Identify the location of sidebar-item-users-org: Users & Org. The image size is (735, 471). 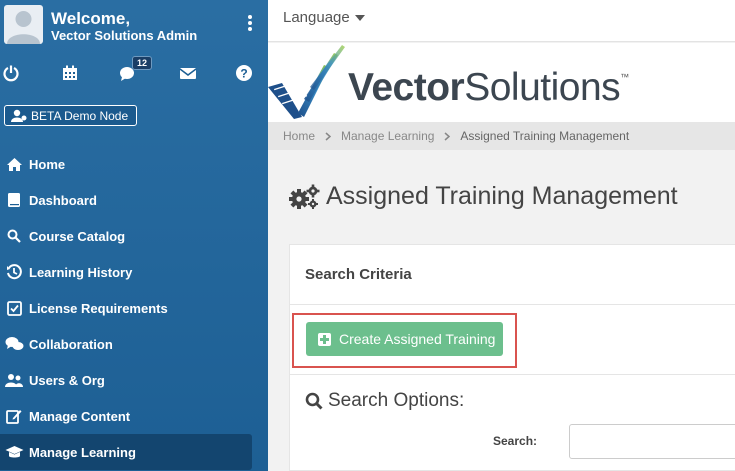
(134, 380).